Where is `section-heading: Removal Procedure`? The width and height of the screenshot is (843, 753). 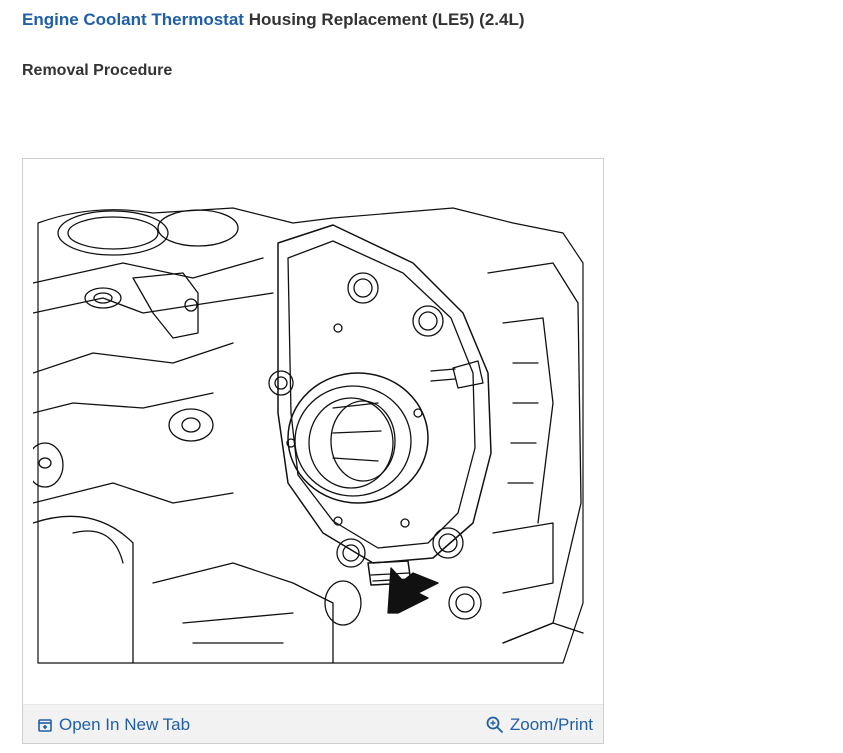 section-heading: Removal Procedure is located at coordinates (97, 70).